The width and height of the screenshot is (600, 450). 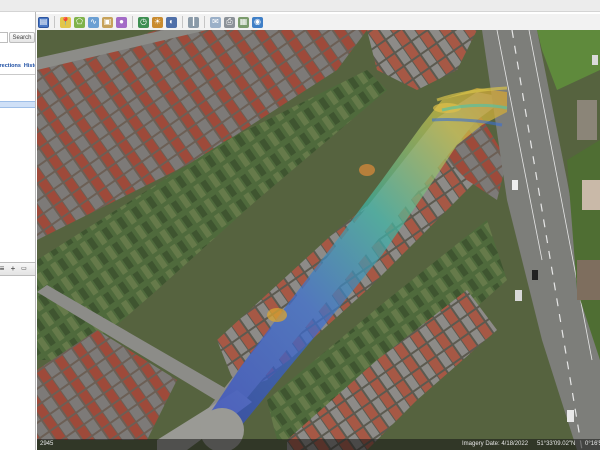 I want to click on list-icon: ≡, so click(x=3, y=269).